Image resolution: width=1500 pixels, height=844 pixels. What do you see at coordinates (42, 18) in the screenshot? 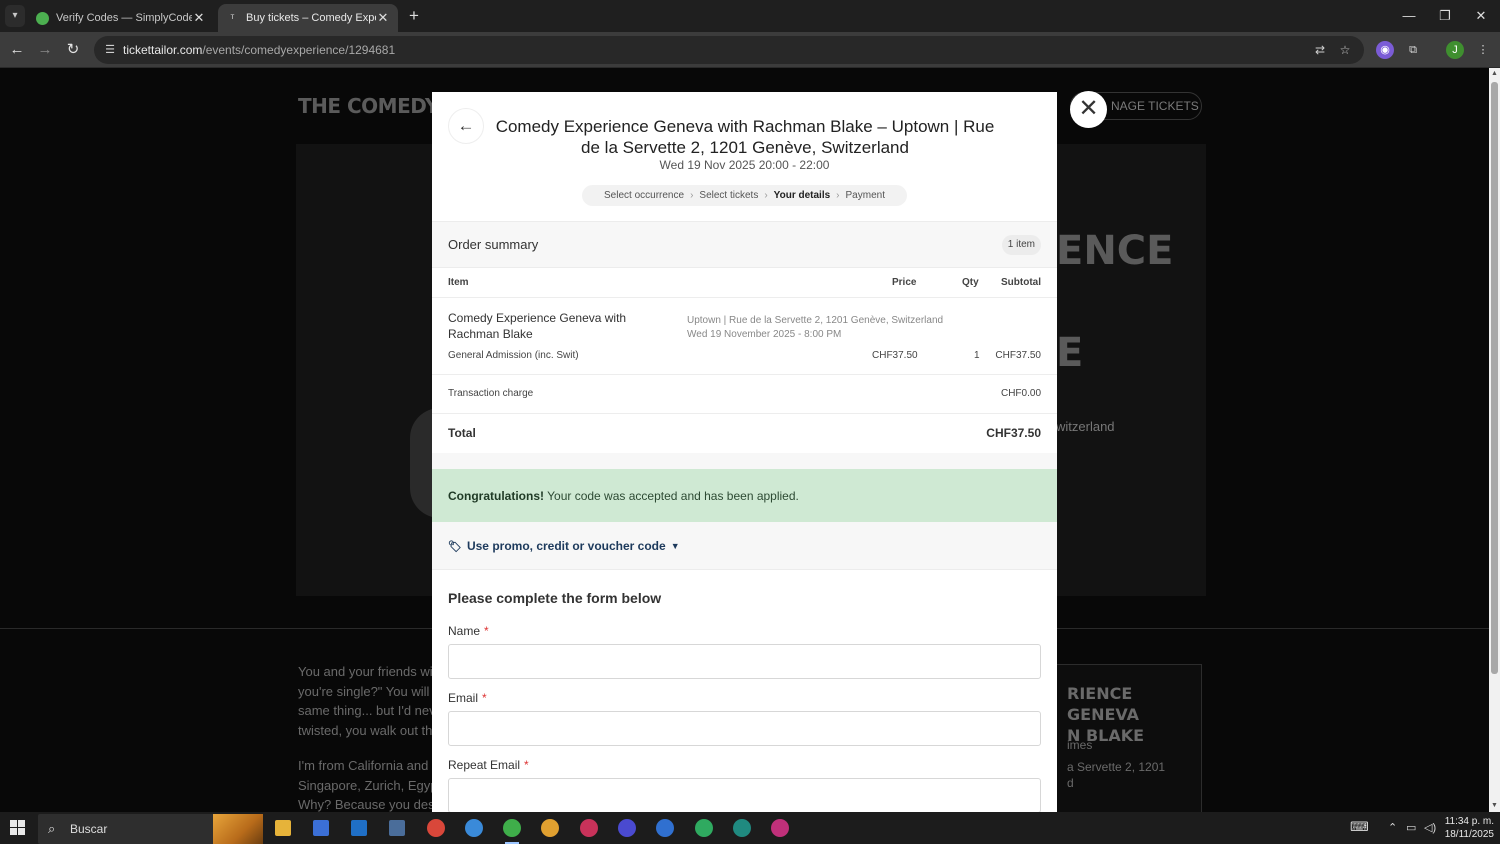
I see `simplycodes-favicon-icon` at bounding box center [42, 18].